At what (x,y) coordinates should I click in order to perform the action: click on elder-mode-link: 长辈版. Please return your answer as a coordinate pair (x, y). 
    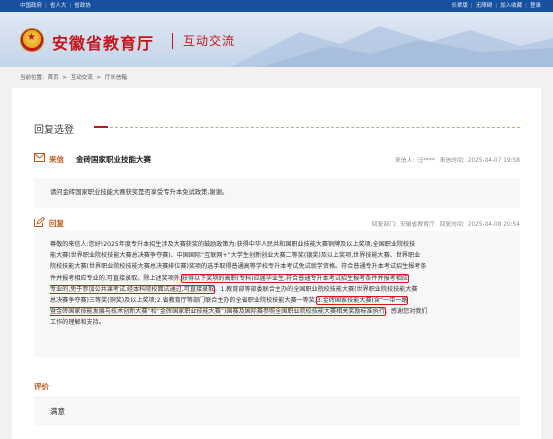
    Looking at the image, I should click on (459, 6).